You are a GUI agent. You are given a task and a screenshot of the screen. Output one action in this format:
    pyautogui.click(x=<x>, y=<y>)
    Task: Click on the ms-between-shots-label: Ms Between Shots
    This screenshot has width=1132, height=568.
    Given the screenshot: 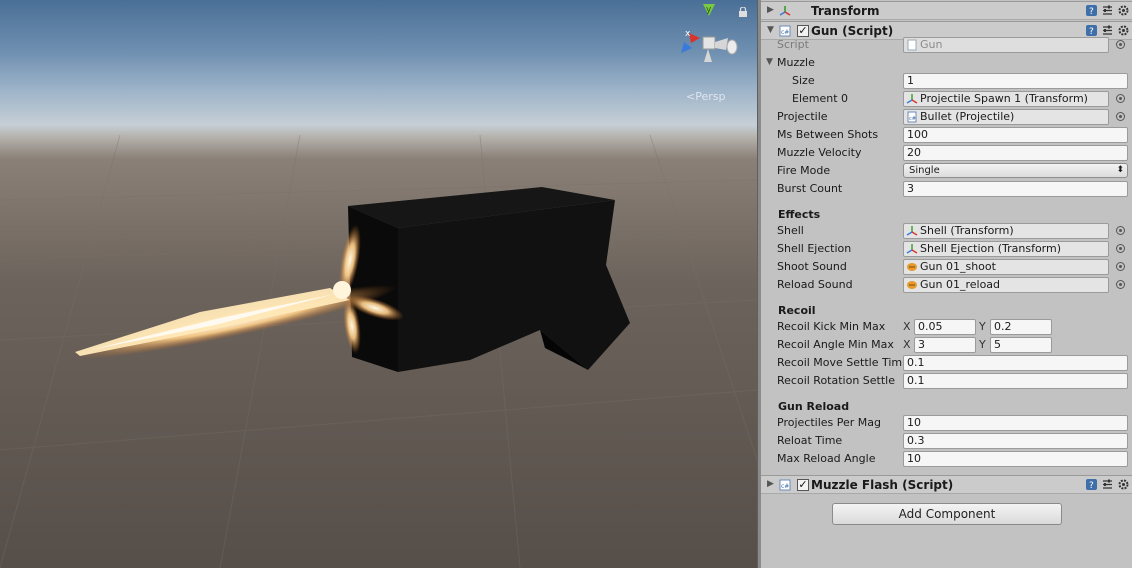 What is the action you would take?
    pyautogui.click(x=828, y=134)
    